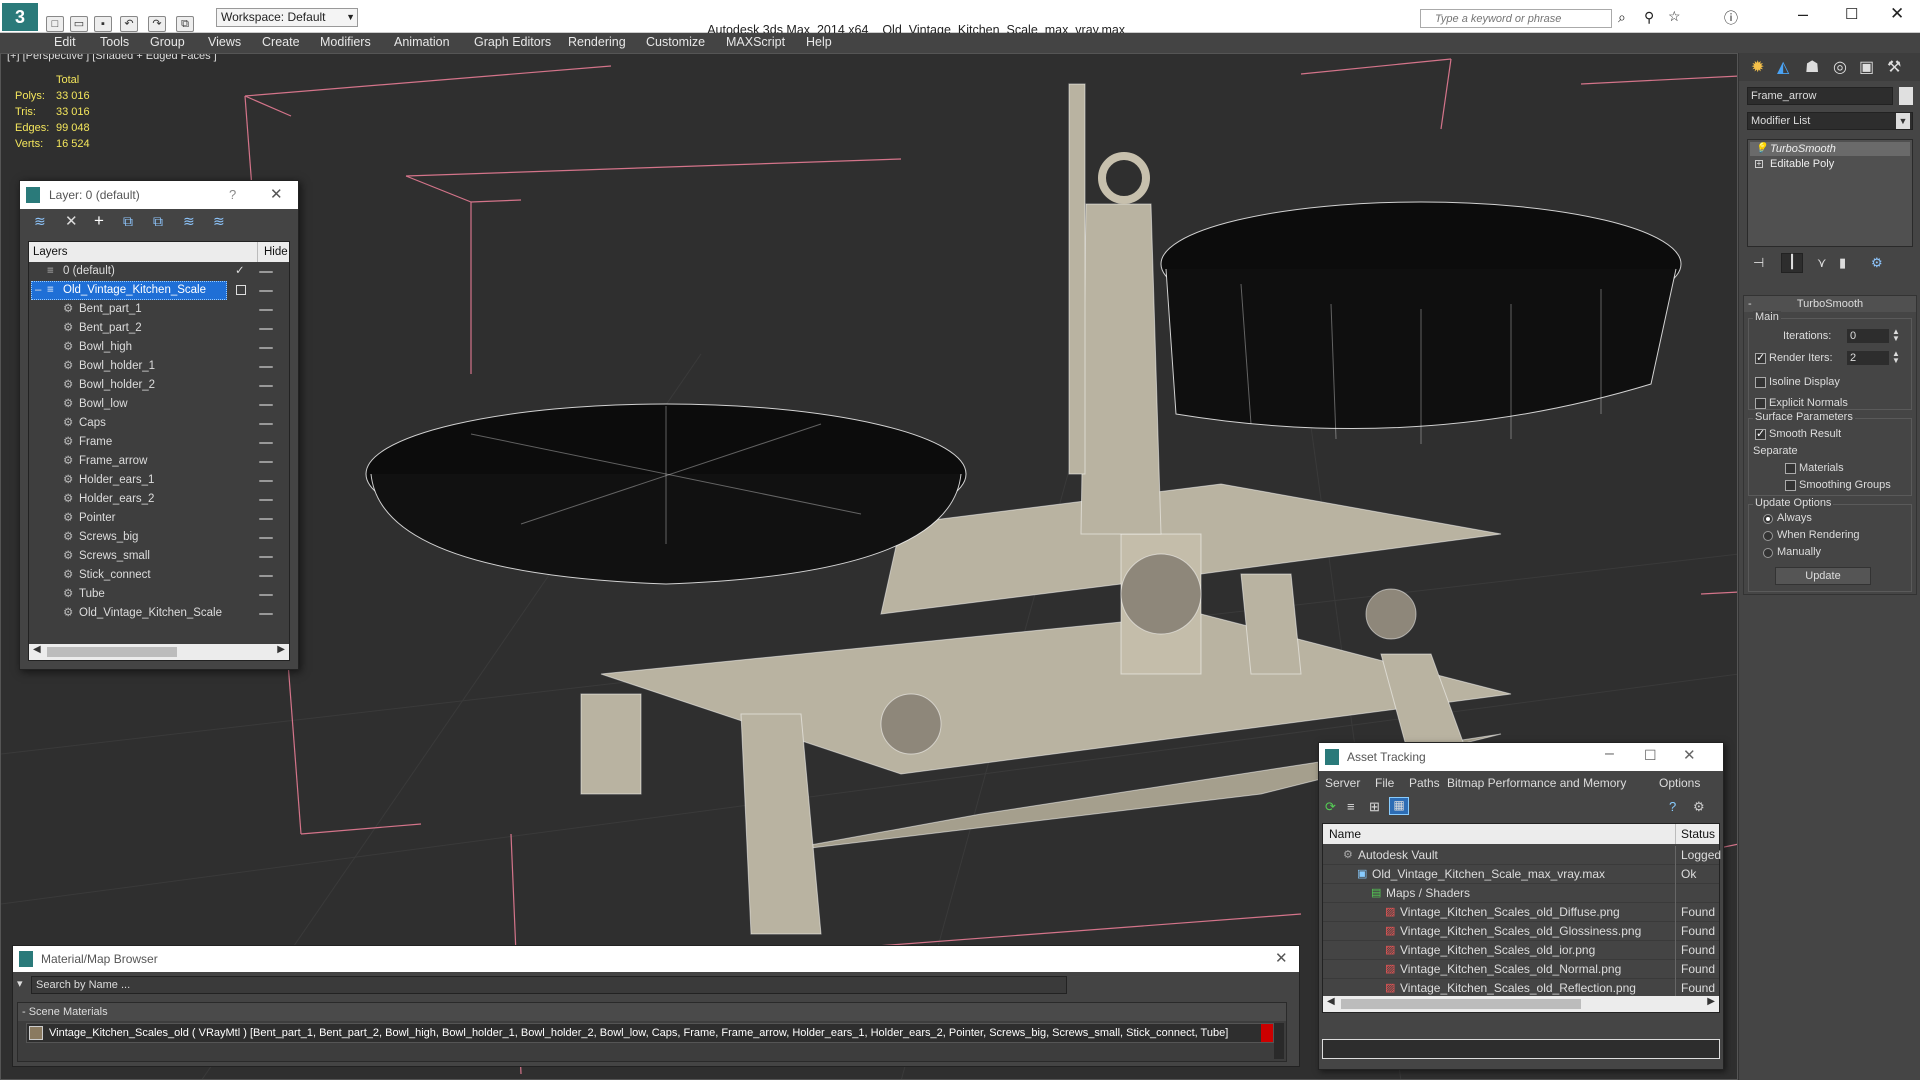 This screenshot has height=1080, width=1920. I want to click on manually-radio, so click(1768, 553).